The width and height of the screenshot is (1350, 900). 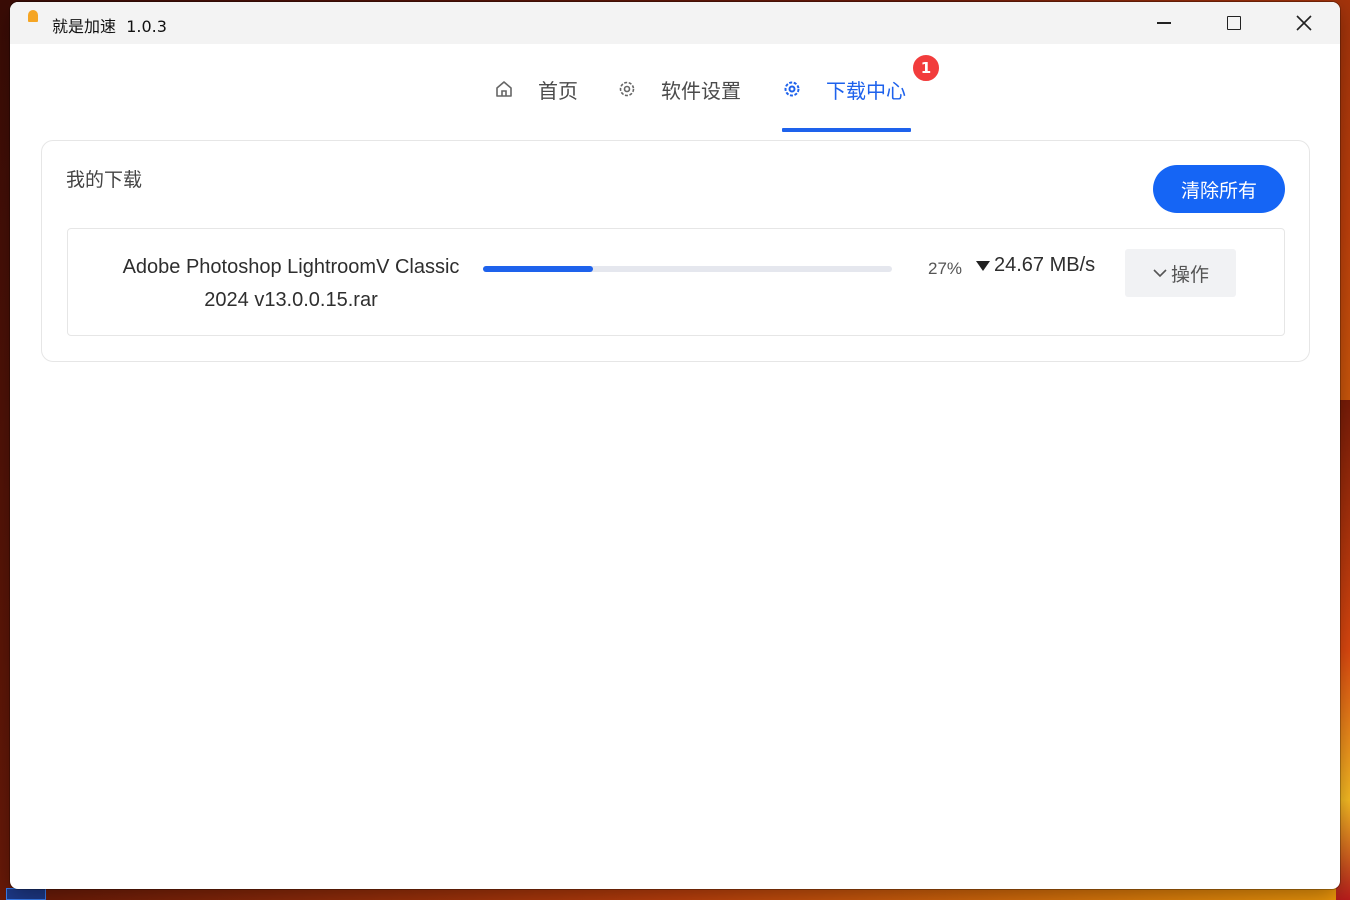 I want to click on file-name-line2: 2024 v13.0.0.15.rar, so click(x=291, y=300).